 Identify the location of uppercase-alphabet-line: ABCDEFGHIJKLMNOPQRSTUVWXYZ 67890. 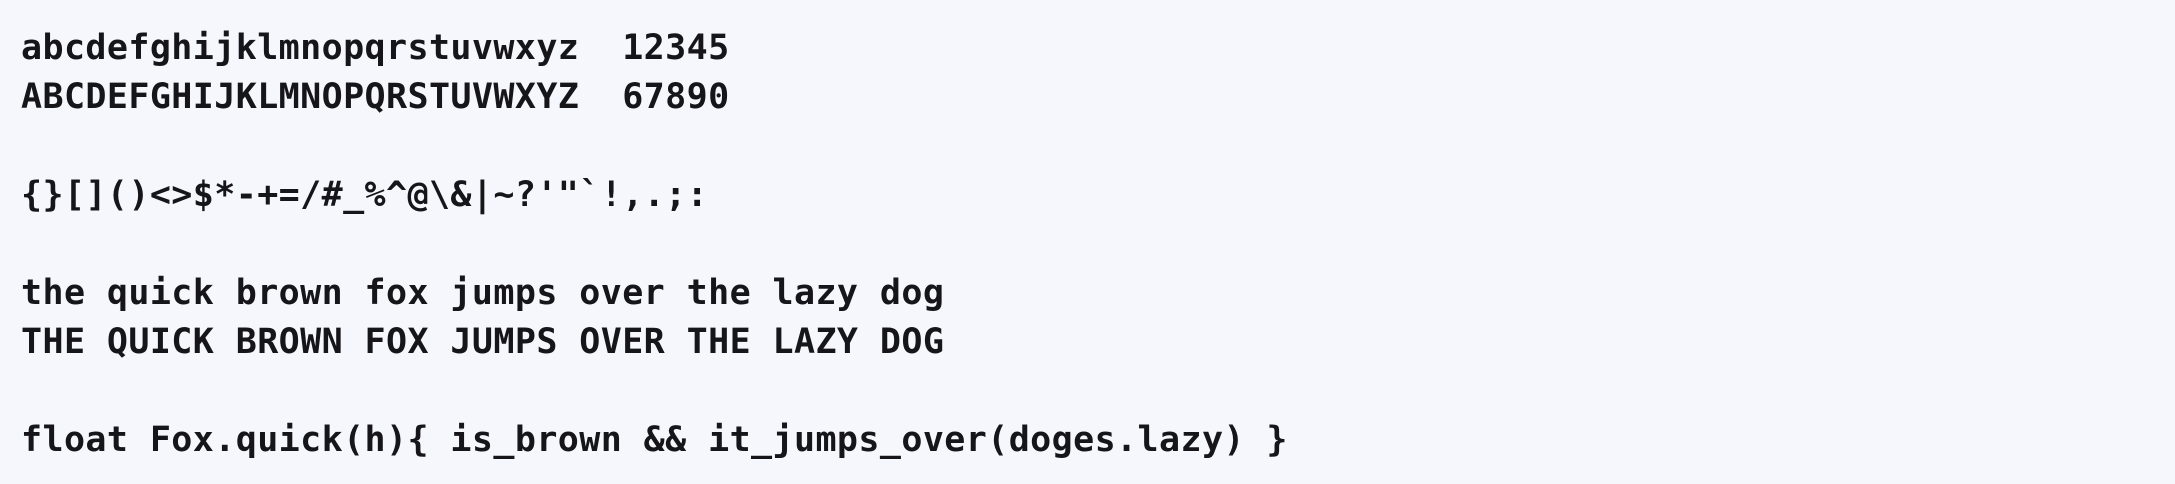
(375, 97).